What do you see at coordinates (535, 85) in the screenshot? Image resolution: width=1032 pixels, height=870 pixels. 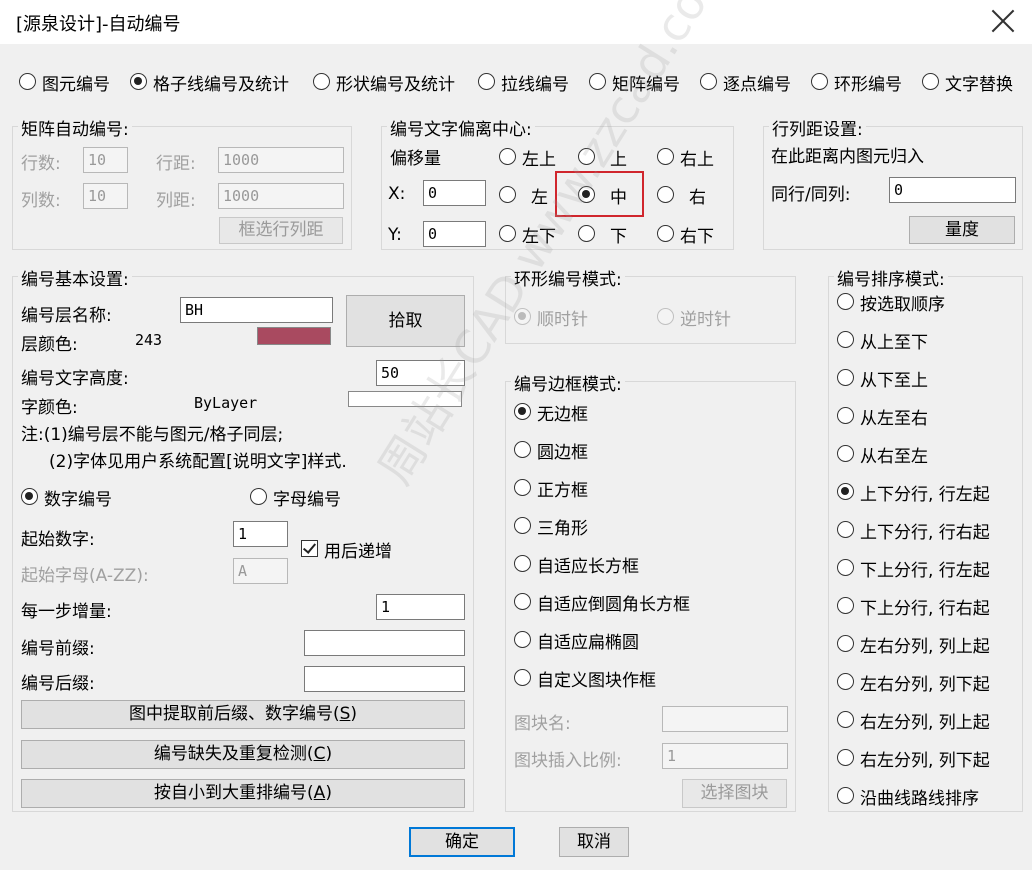 I see `mode-label-3: 拉线编号` at bounding box center [535, 85].